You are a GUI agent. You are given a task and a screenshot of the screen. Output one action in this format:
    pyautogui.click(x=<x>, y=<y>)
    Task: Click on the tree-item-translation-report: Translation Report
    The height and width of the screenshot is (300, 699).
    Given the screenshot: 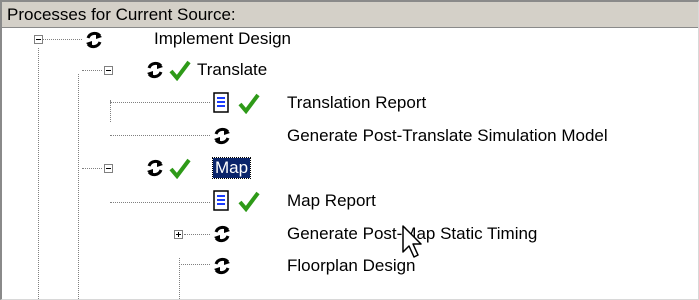 What is the action you would take?
    pyautogui.click(x=356, y=103)
    